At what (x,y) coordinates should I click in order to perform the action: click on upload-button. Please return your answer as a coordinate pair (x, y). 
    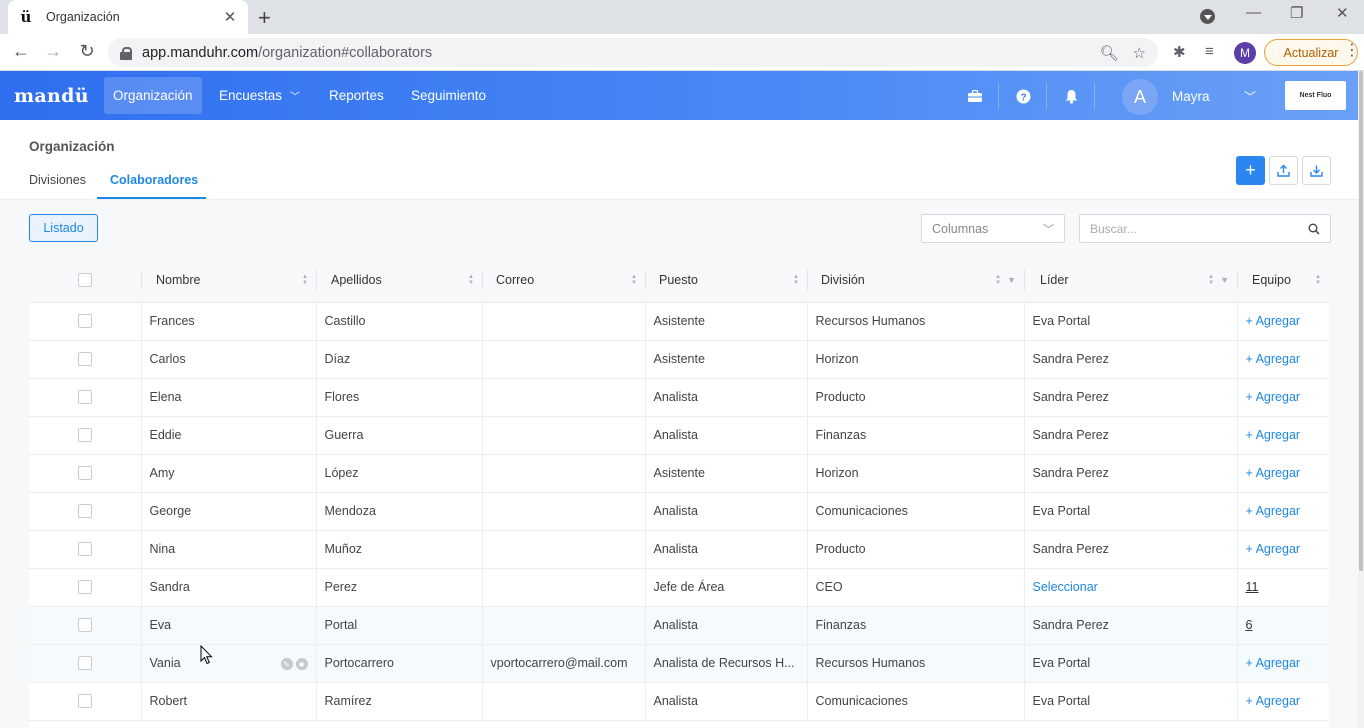
    Looking at the image, I should click on (1283, 170).